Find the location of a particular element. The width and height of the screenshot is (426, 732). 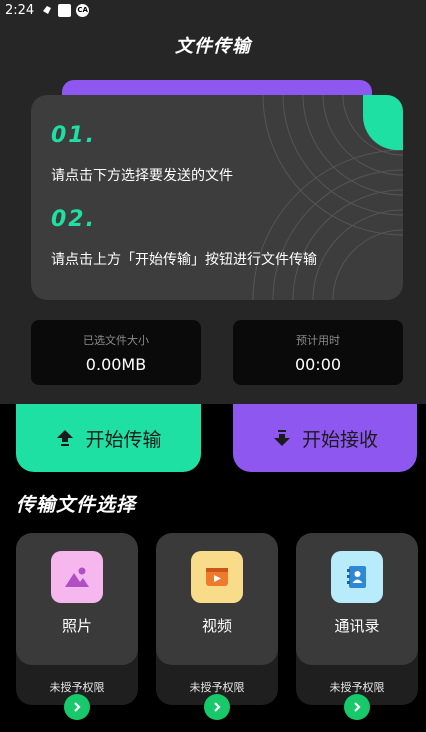

photo-go-button is located at coordinates (77, 707).